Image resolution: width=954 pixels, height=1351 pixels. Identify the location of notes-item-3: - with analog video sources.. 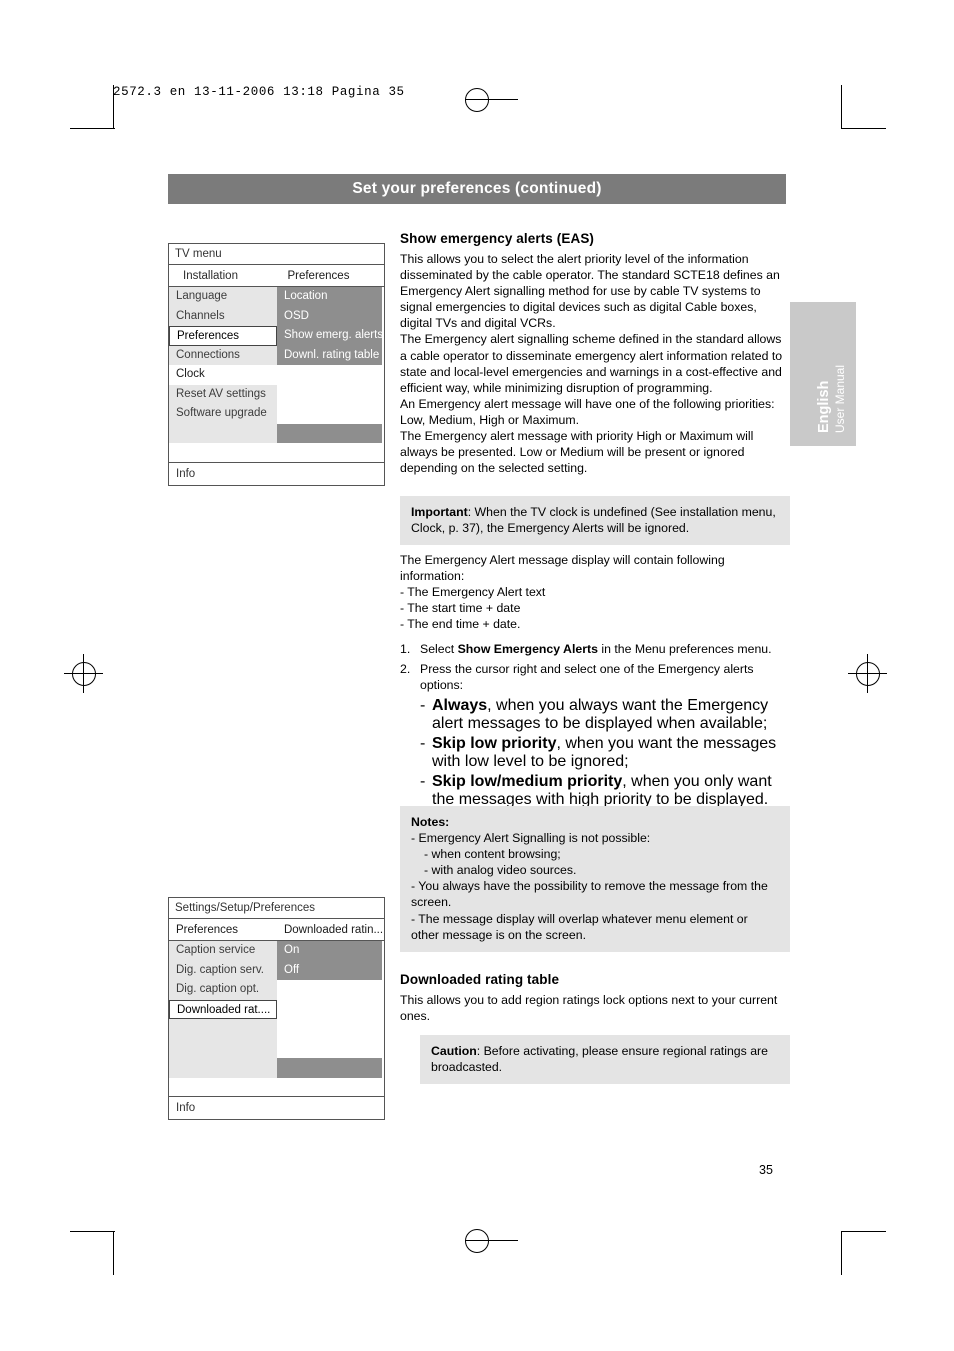
(500, 870).